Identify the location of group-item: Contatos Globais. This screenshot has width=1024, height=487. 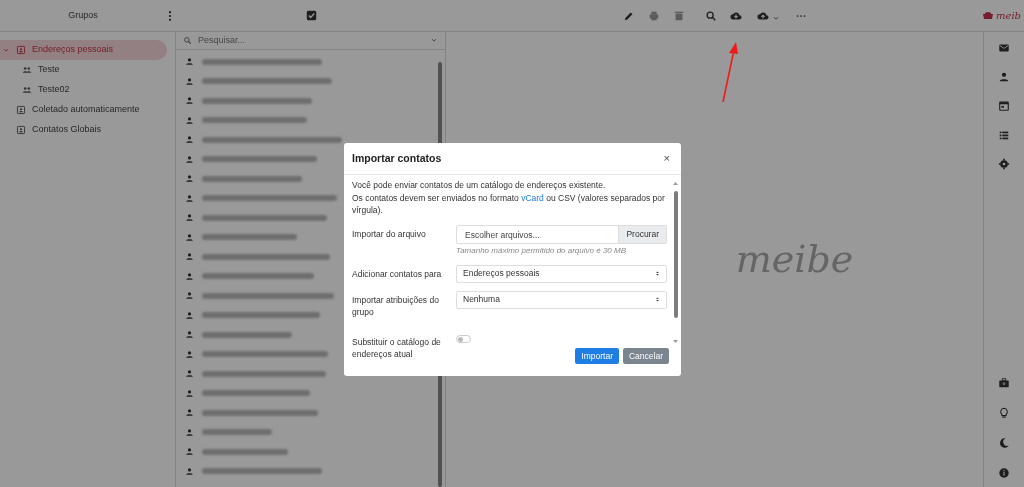
(83, 130).